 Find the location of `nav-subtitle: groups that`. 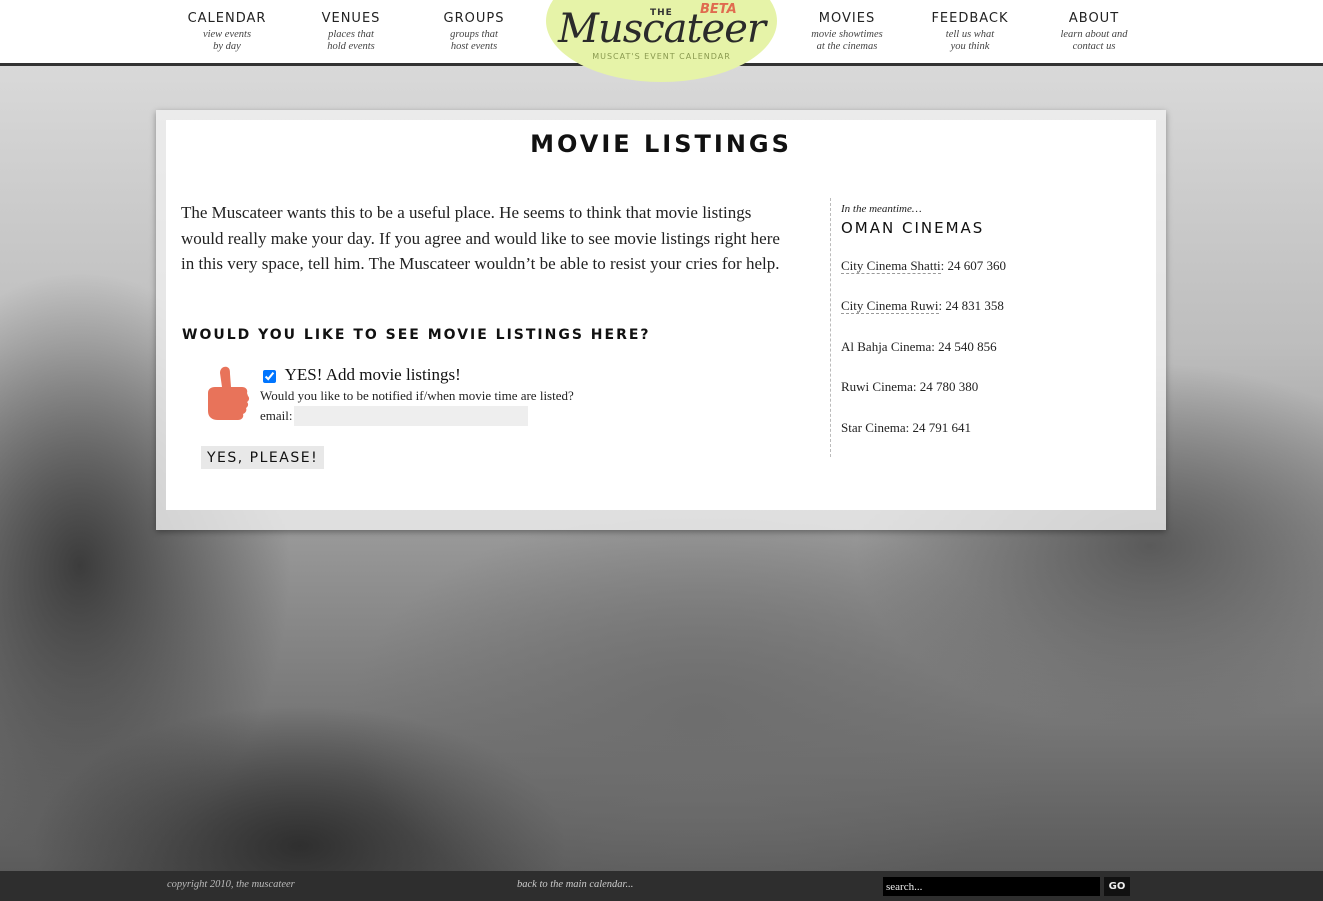

nav-subtitle: groups that is located at coordinates (474, 34).